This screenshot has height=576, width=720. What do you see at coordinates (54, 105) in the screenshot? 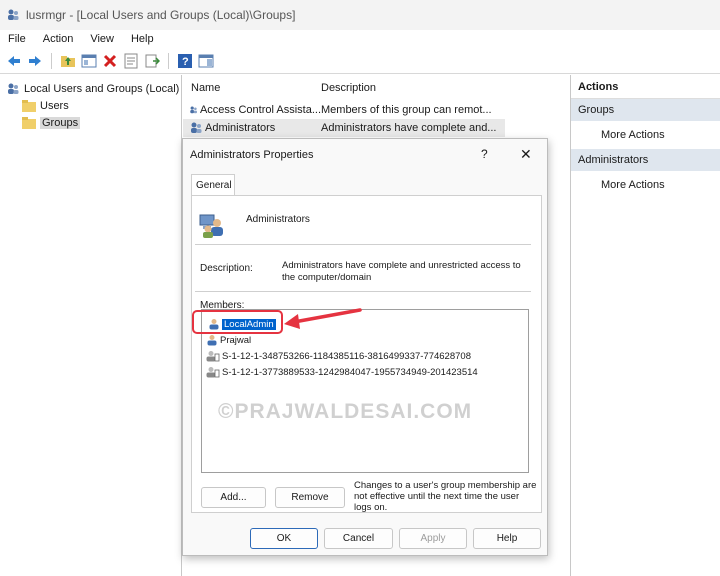
I see `tree-item-label: Users` at bounding box center [54, 105].